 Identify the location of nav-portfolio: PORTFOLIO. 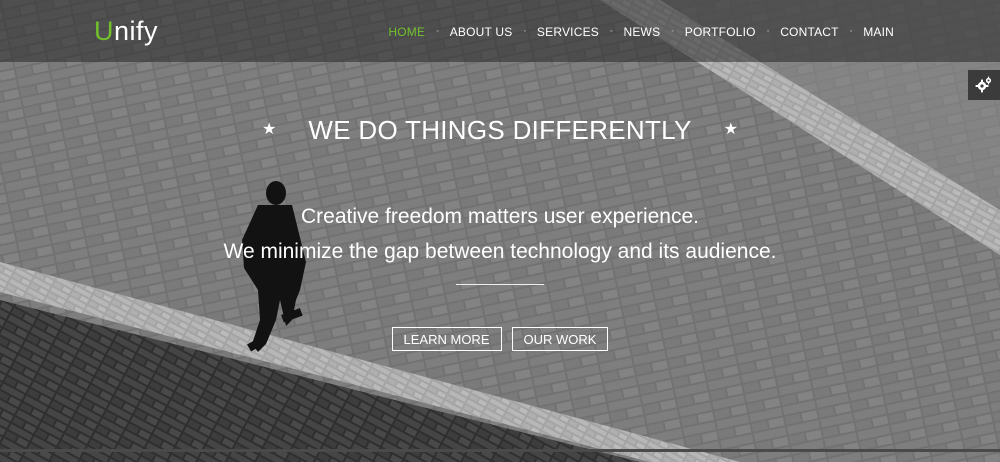
(720, 32).